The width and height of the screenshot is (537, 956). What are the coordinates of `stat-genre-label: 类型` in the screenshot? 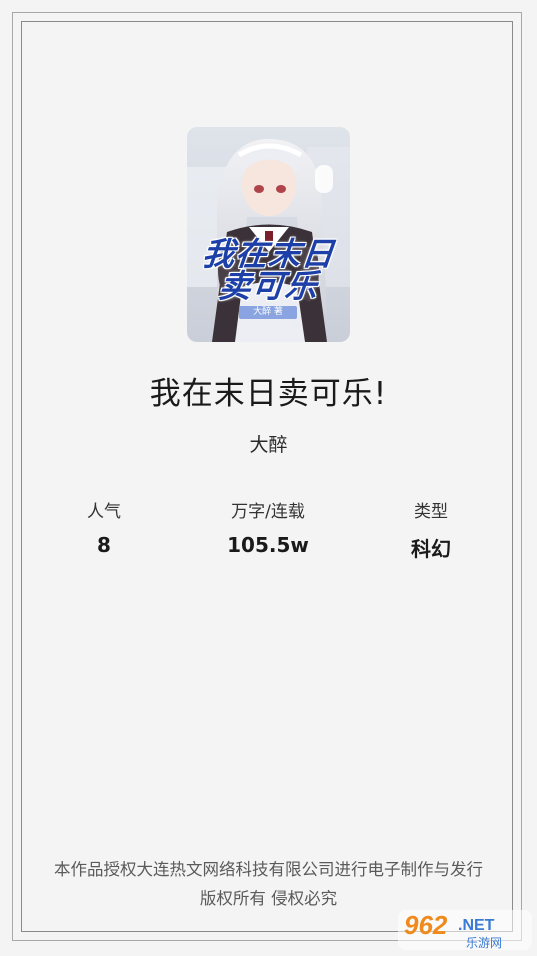 It's located at (431, 512).